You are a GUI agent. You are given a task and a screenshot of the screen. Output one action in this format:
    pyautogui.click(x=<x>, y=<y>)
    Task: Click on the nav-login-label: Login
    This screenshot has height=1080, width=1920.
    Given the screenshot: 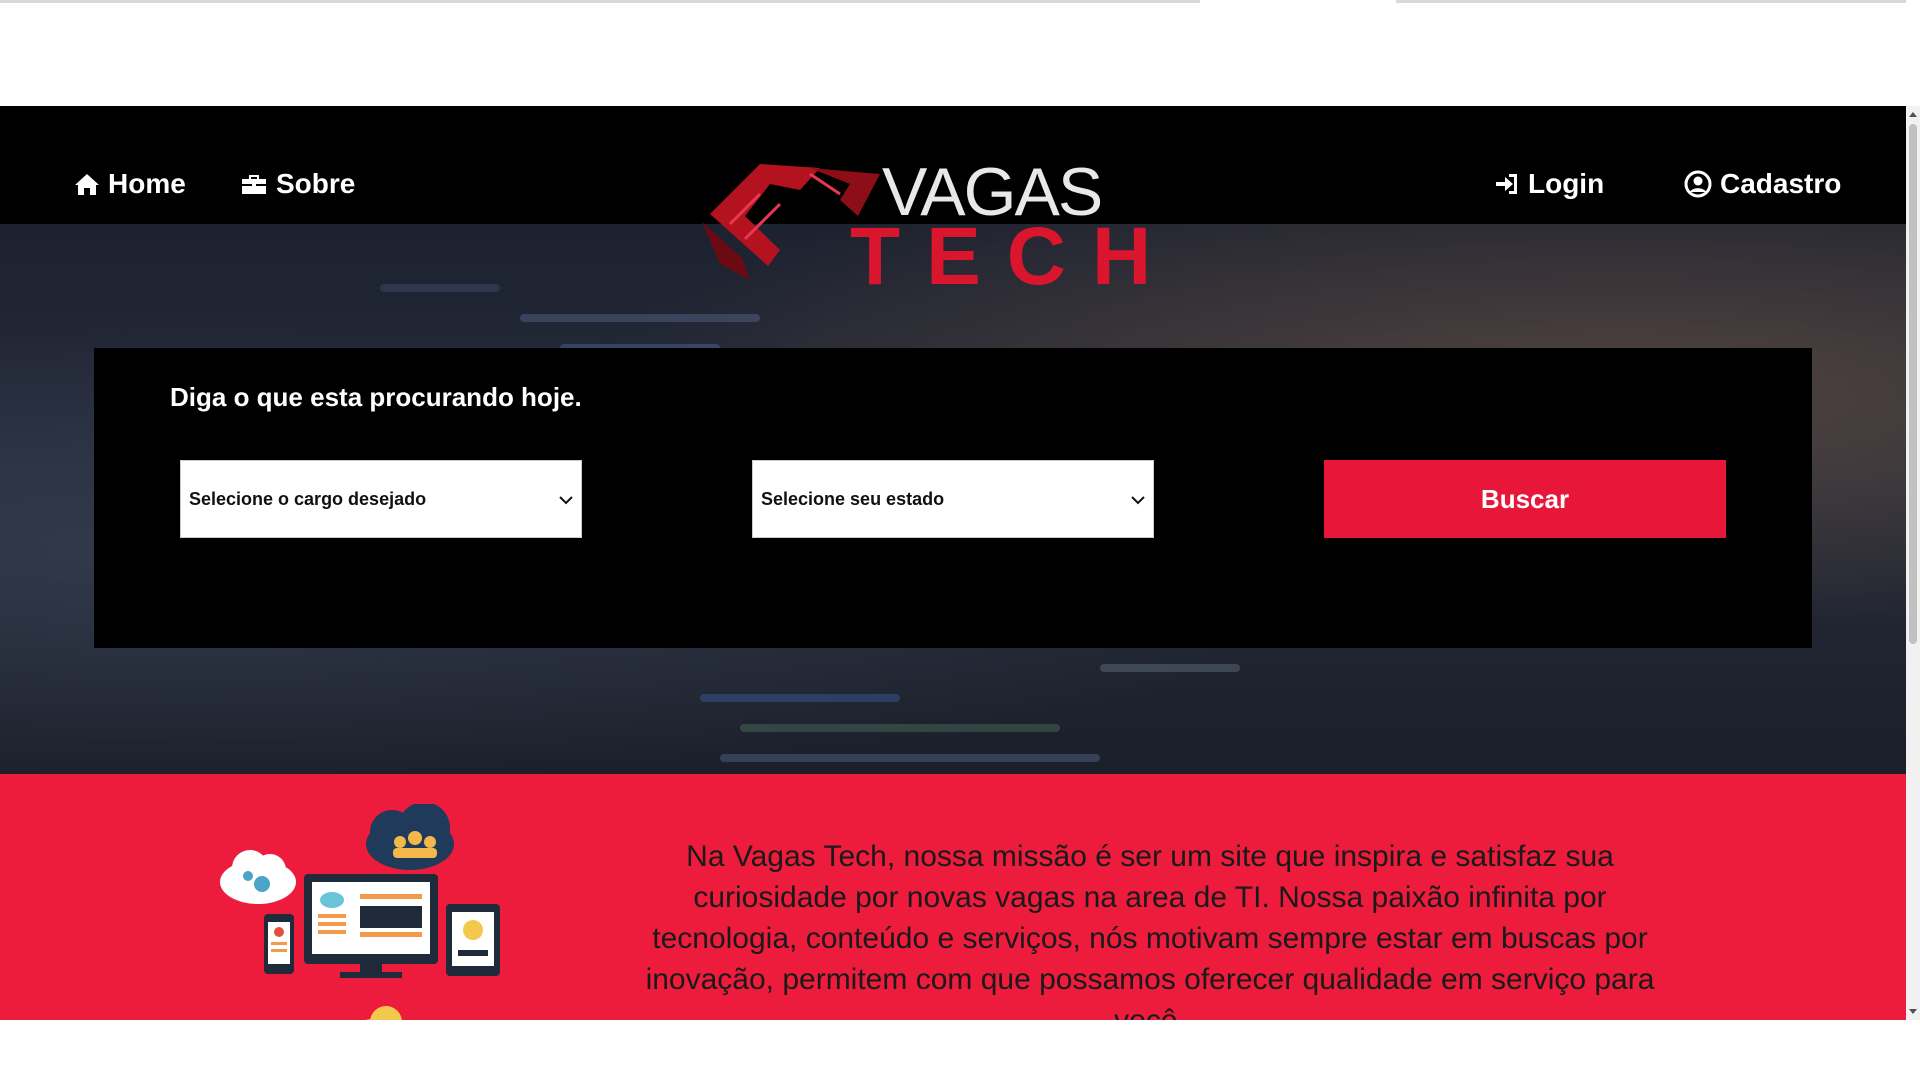 What is the action you would take?
    pyautogui.click(x=1566, y=183)
    